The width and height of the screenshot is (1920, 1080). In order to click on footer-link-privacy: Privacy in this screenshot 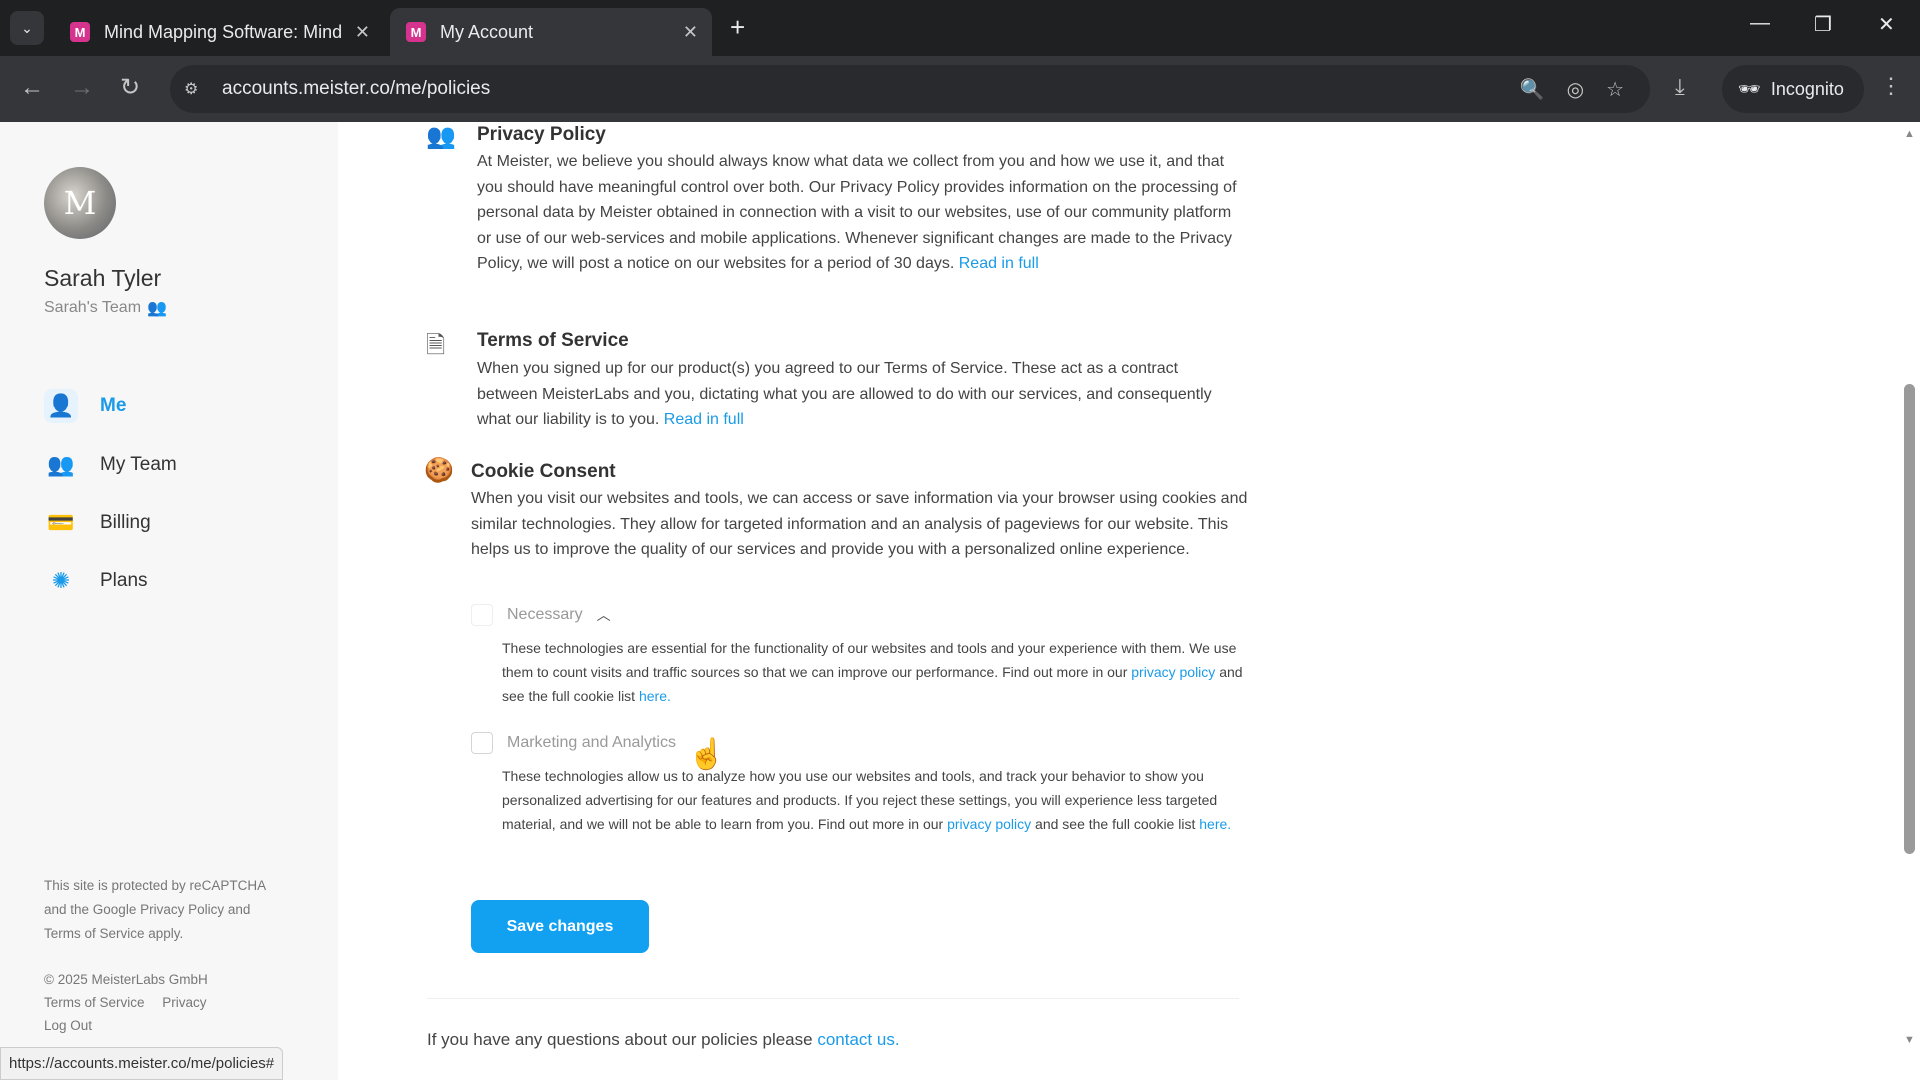, I will do `click(184, 1002)`.